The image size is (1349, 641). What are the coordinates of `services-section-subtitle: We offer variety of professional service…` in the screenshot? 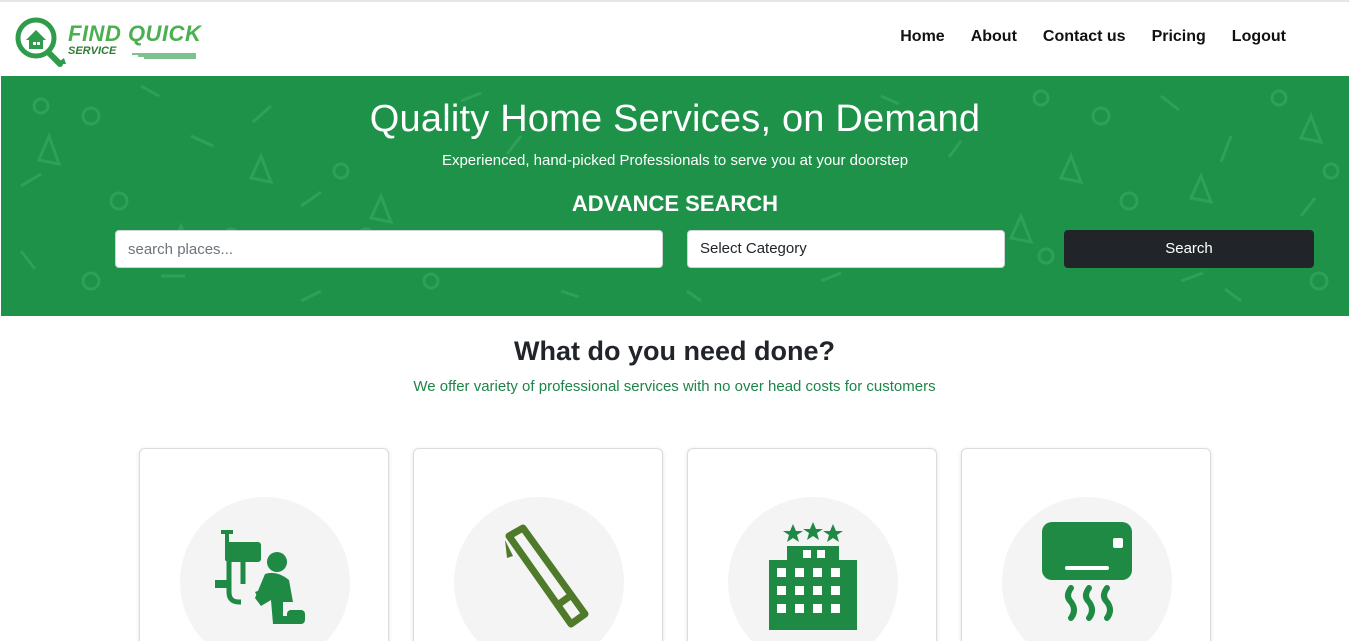 It's located at (674, 386).